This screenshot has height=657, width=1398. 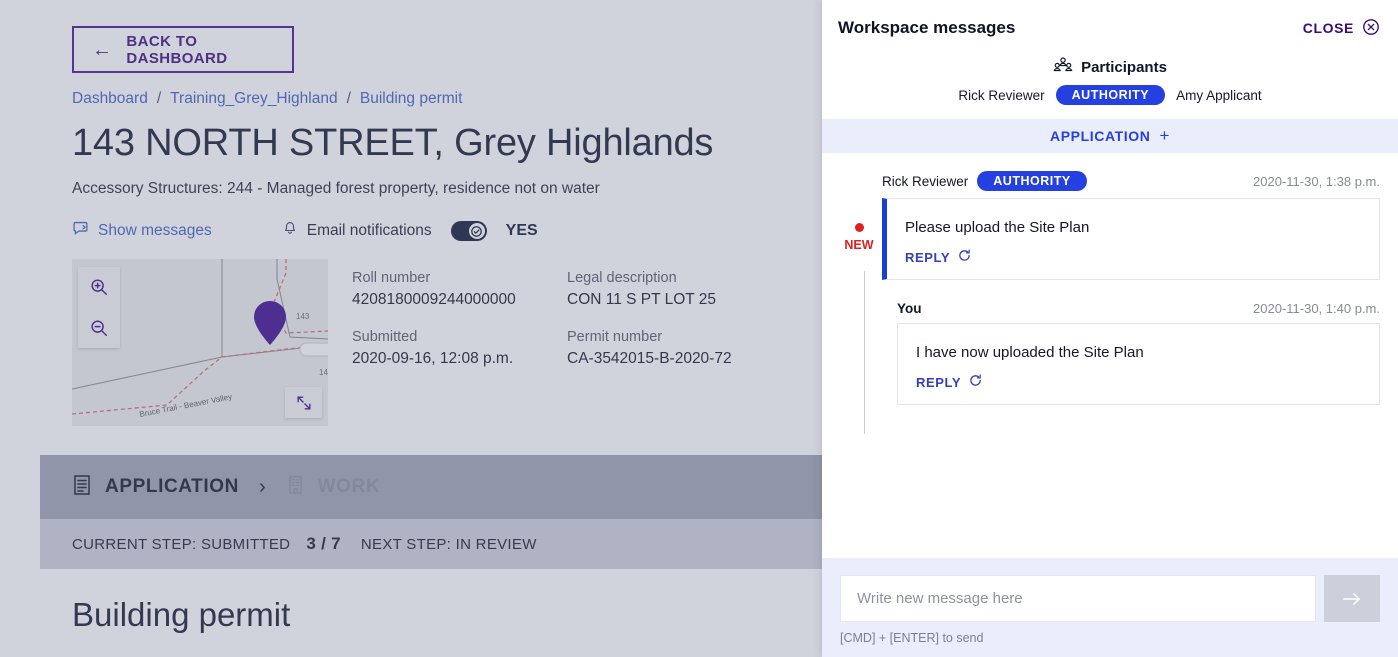 I want to click on bell-icon, so click(x=290, y=231).